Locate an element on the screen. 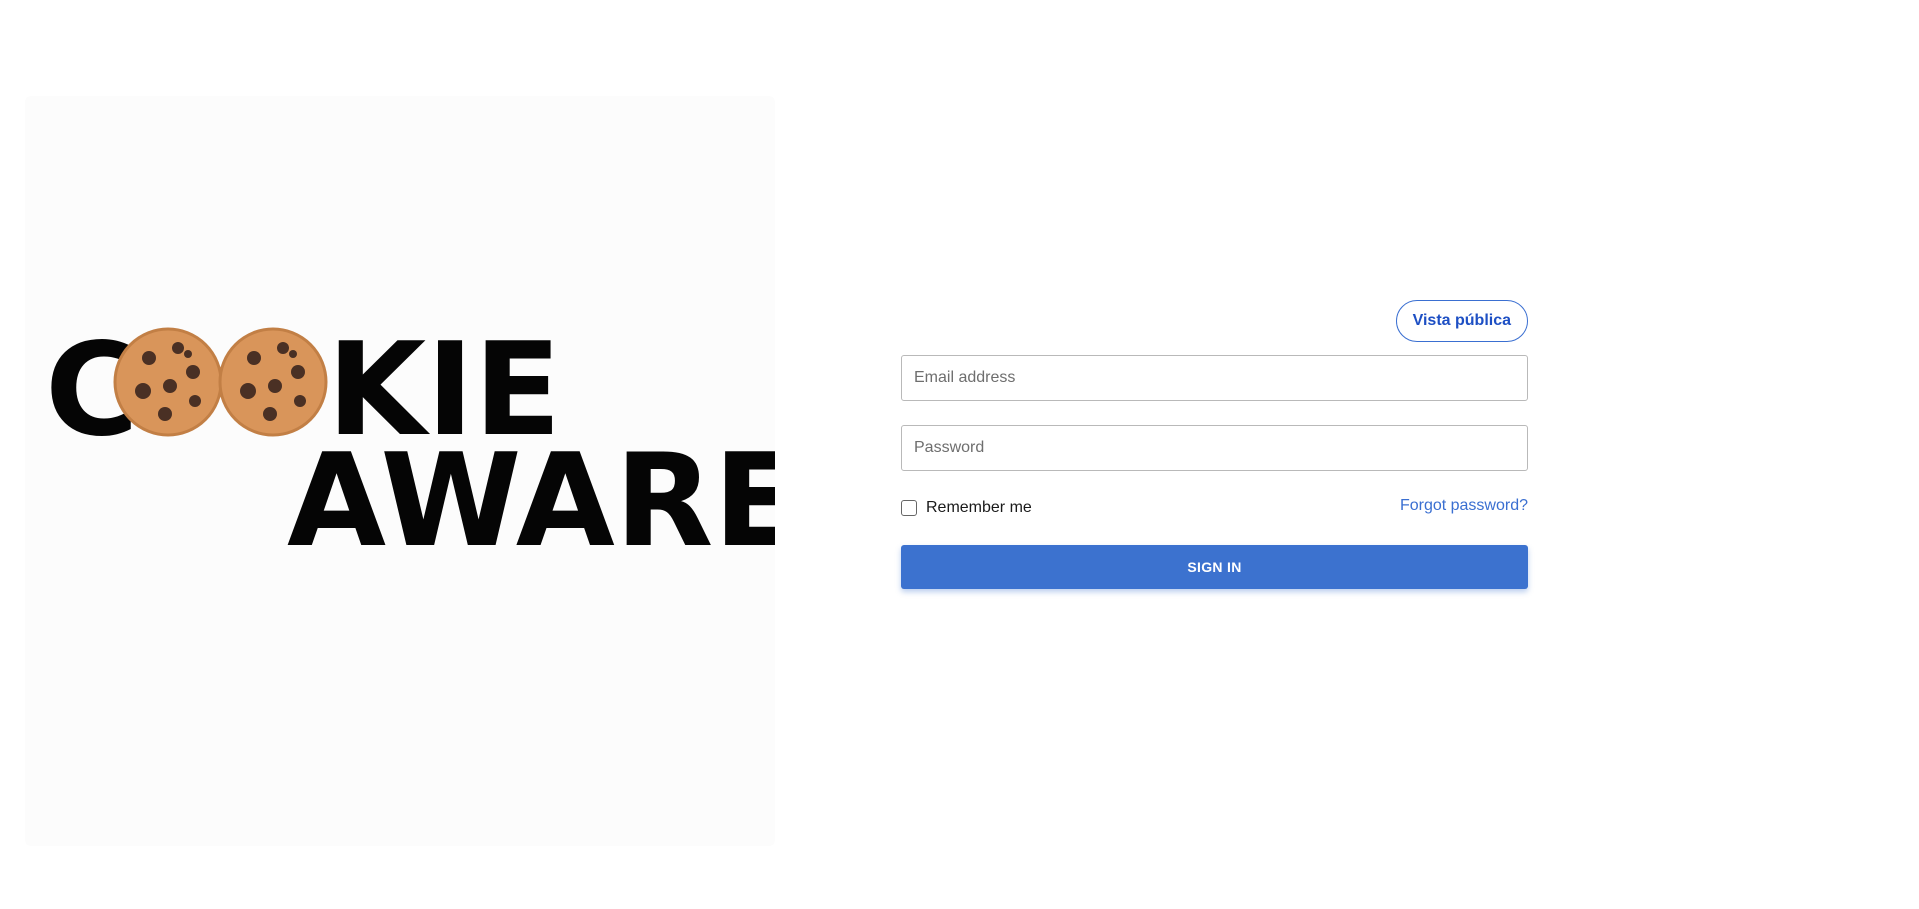  email-field is located at coordinates (1214, 378).